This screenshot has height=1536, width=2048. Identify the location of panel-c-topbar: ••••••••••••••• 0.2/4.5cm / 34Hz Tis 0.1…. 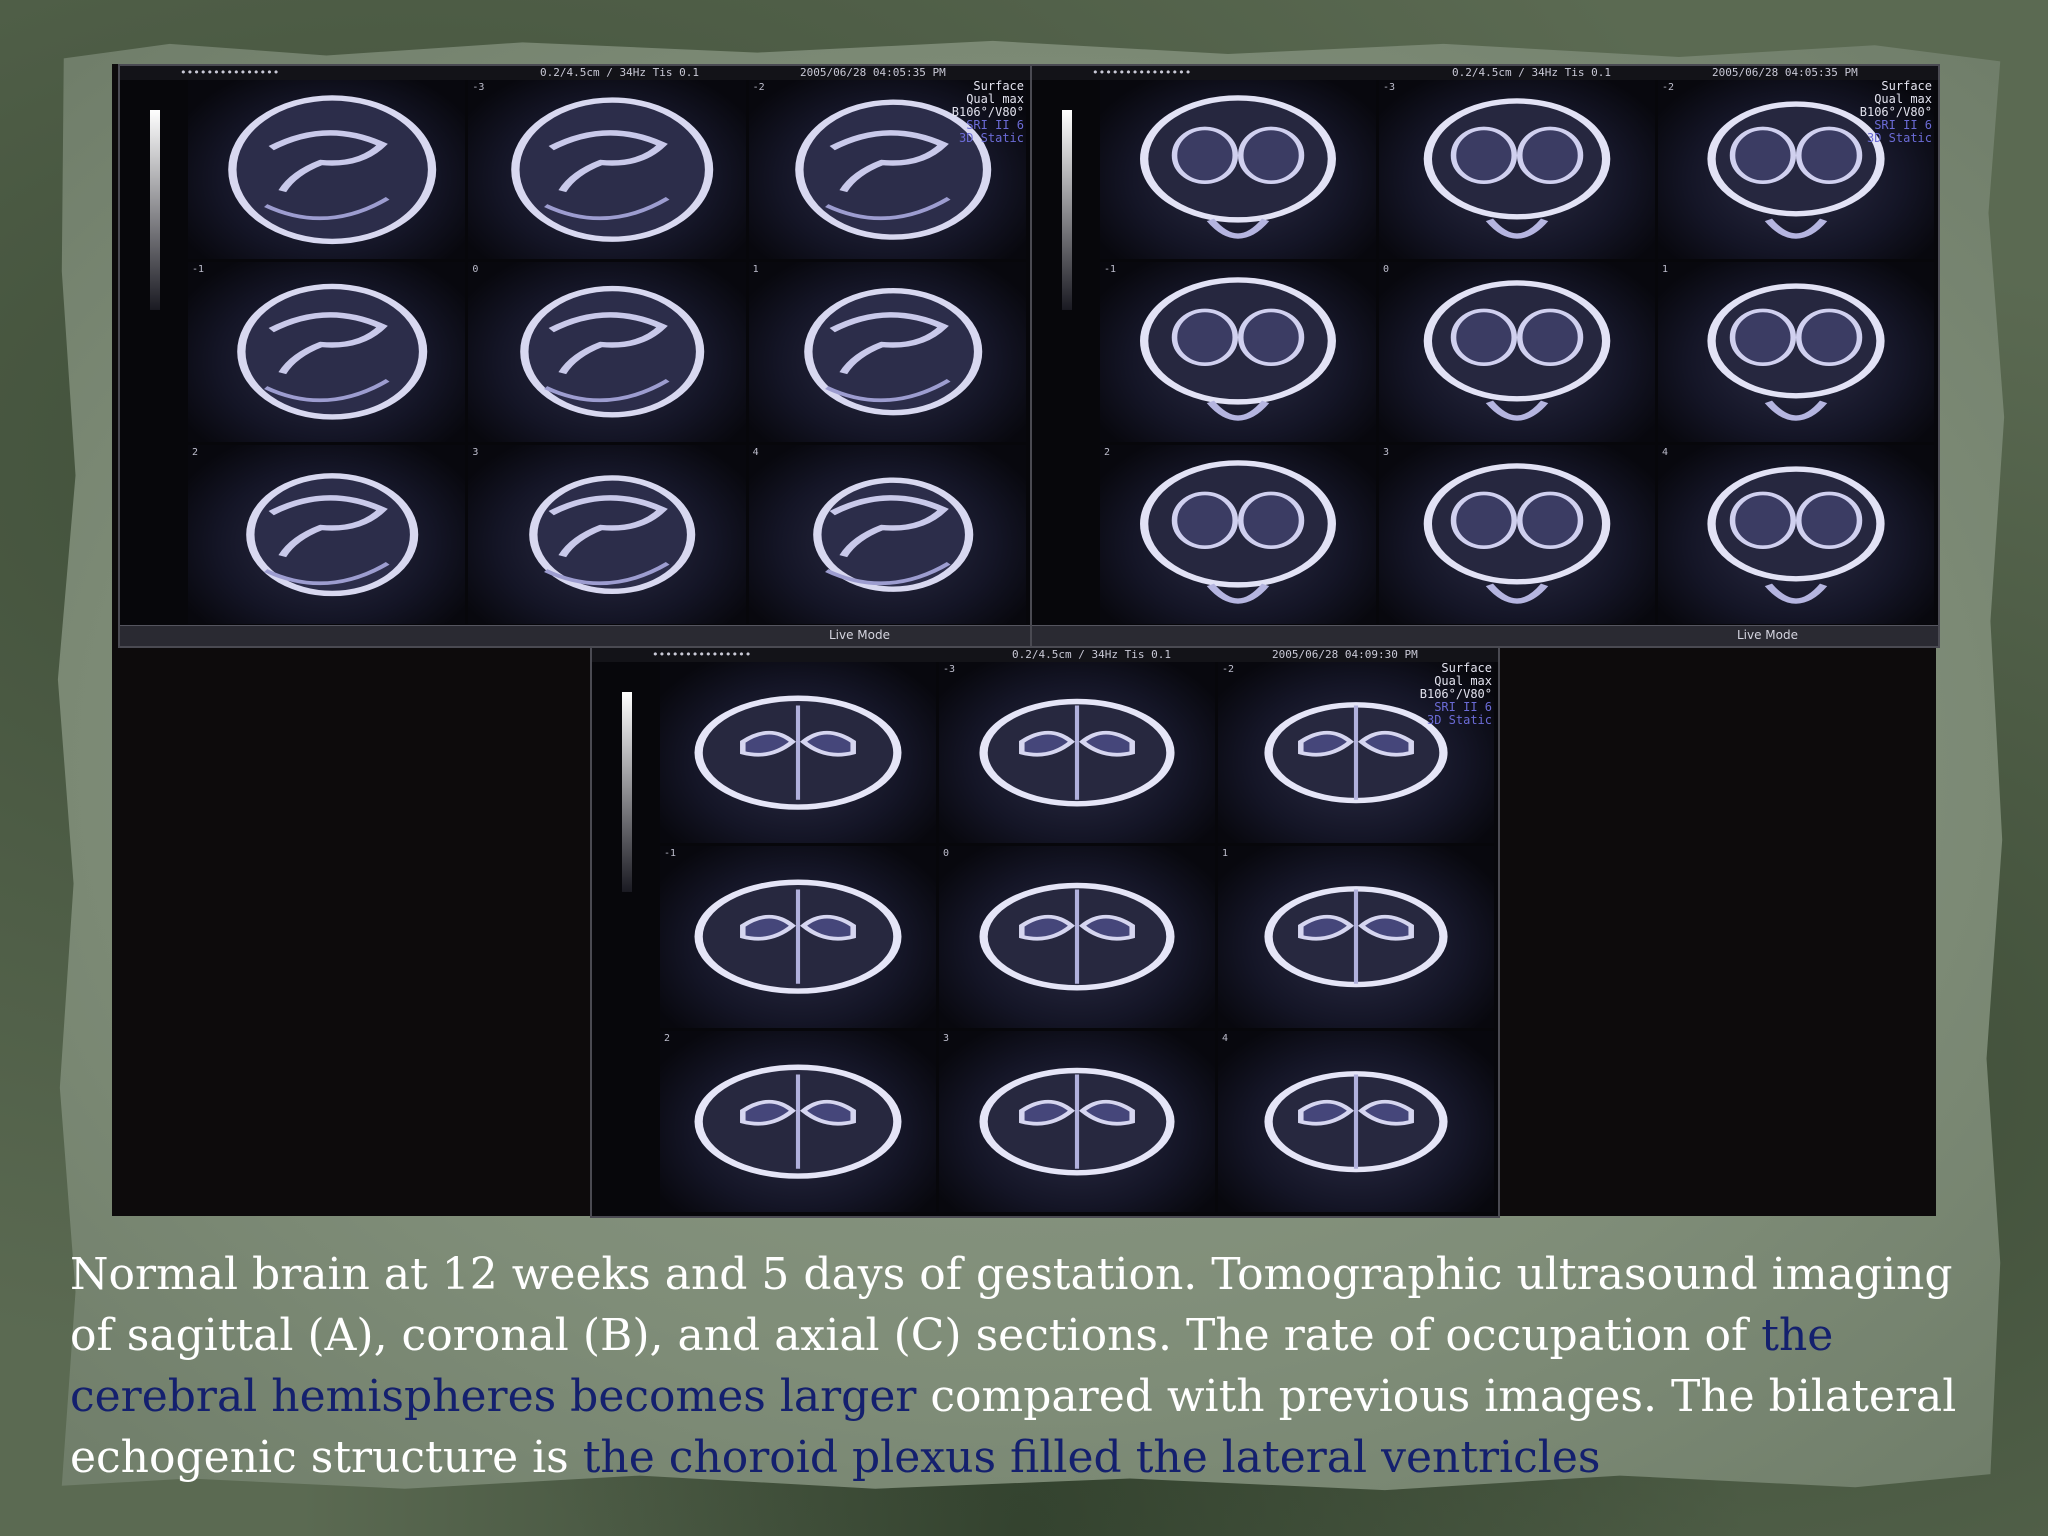
(1045, 655).